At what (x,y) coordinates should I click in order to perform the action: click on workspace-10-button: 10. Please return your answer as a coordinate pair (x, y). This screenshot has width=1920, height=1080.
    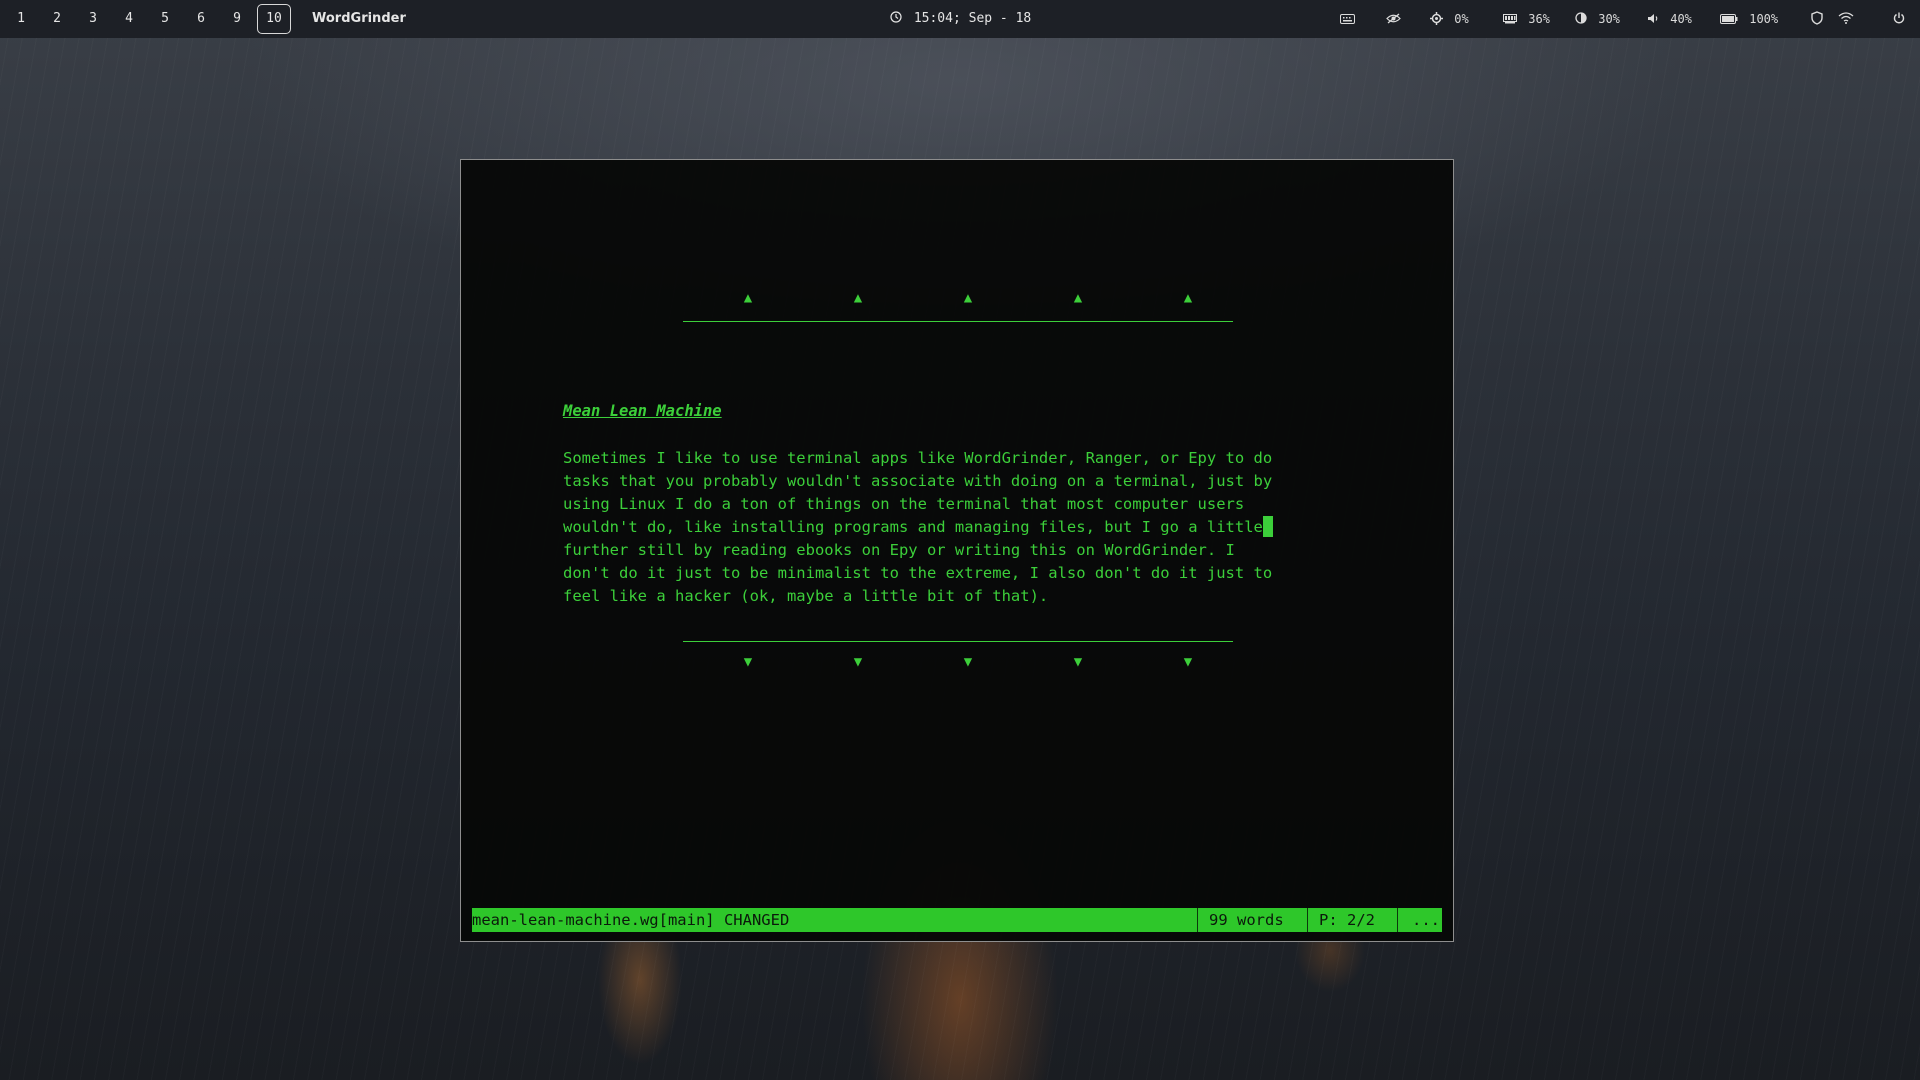
    Looking at the image, I should click on (274, 19).